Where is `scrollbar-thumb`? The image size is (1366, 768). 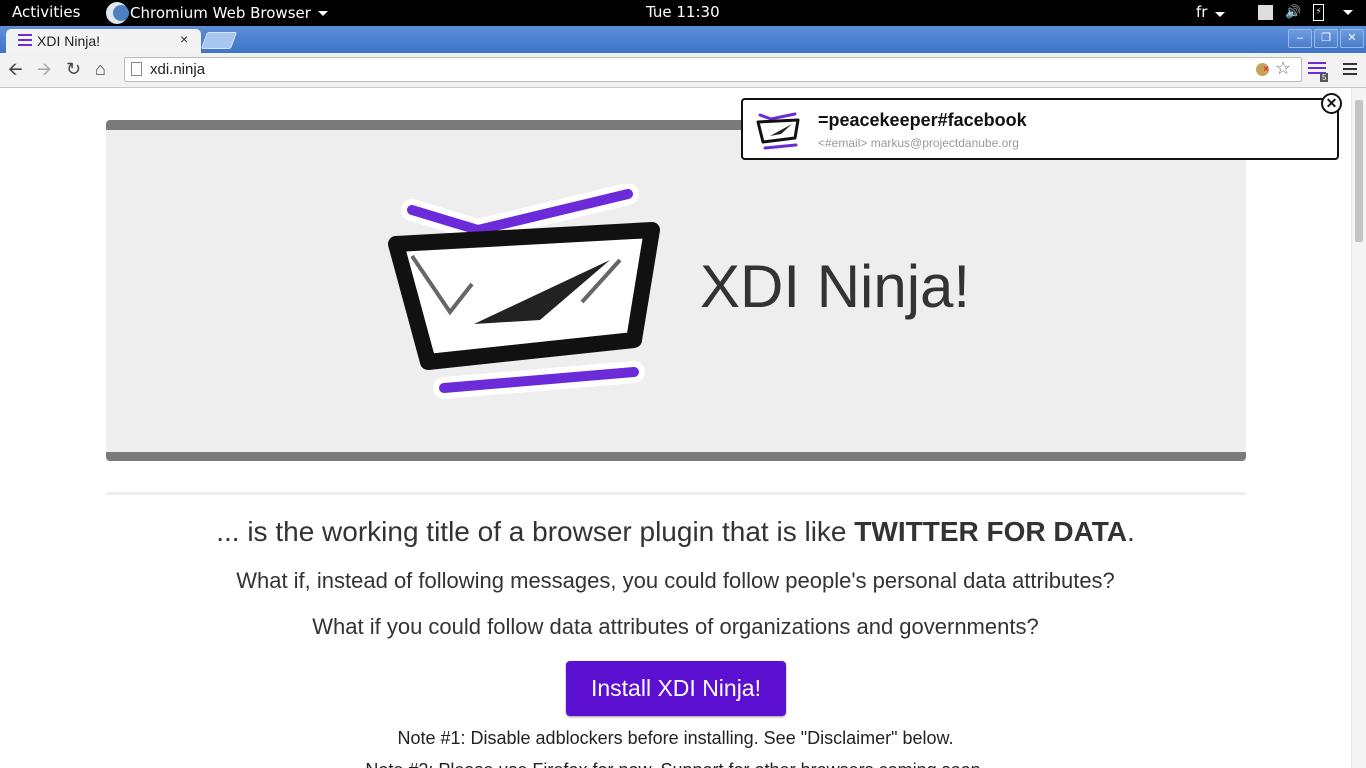 scrollbar-thumb is located at coordinates (1359, 171).